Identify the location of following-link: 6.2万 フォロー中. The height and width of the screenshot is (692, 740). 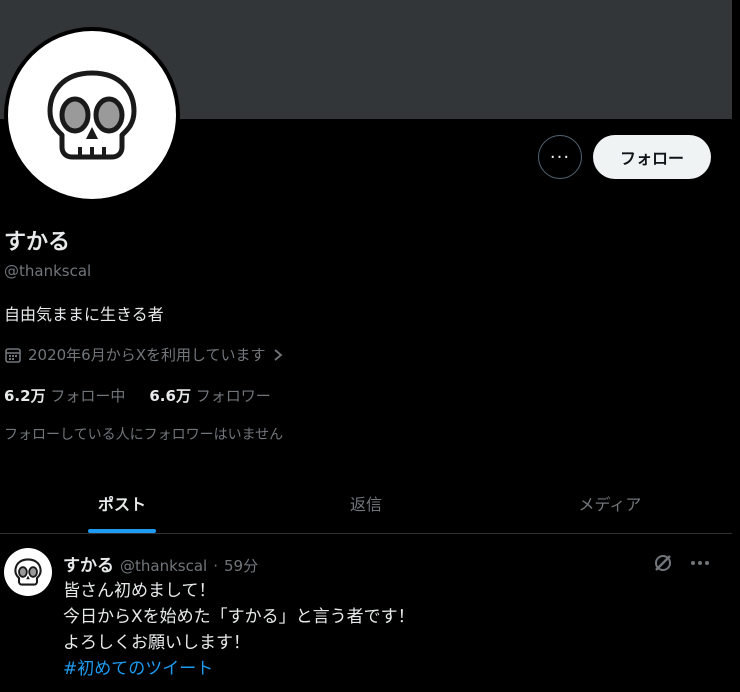
(64, 395).